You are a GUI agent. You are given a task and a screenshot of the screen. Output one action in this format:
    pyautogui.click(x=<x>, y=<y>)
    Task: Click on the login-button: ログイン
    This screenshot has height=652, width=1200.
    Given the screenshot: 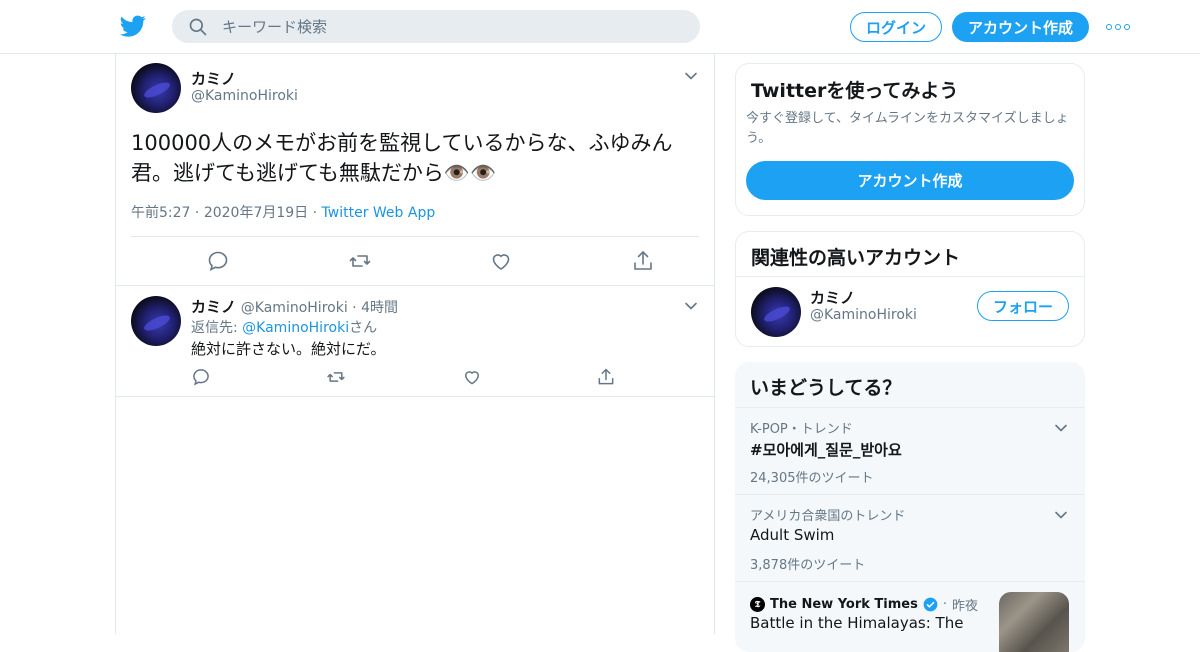 What is the action you would take?
    pyautogui.click(x=896, y=27)
    